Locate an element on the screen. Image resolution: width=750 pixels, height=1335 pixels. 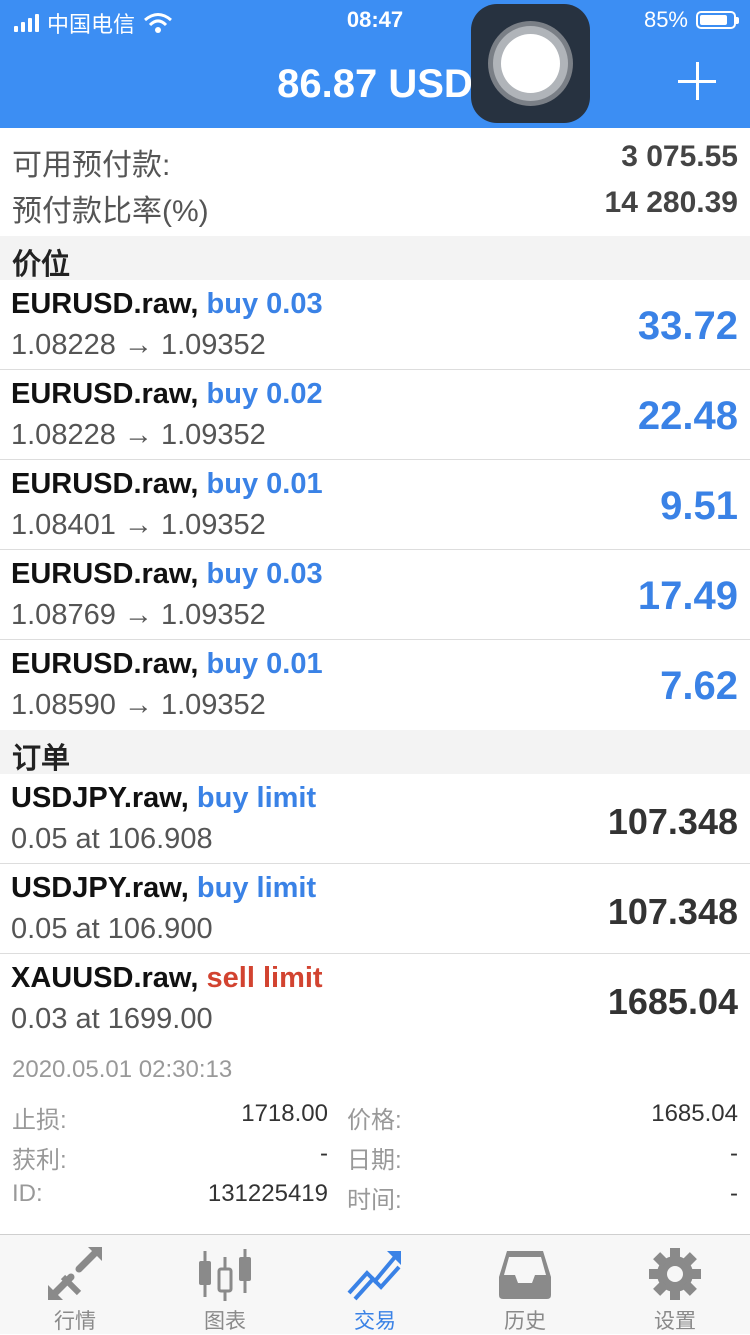
nav-bar: 86.87 USD is located at coordinates (375, 85).